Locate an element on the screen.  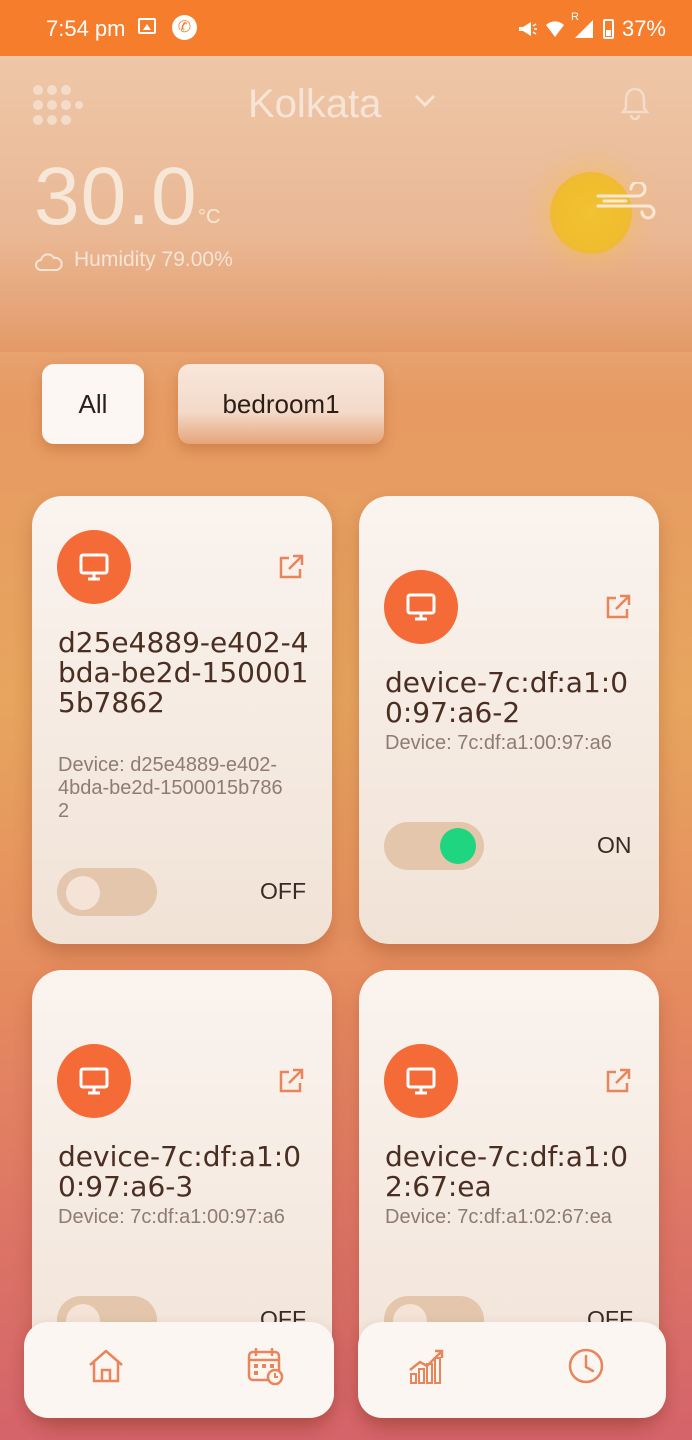
device-state: OFF is located at coordinates (283, 891).